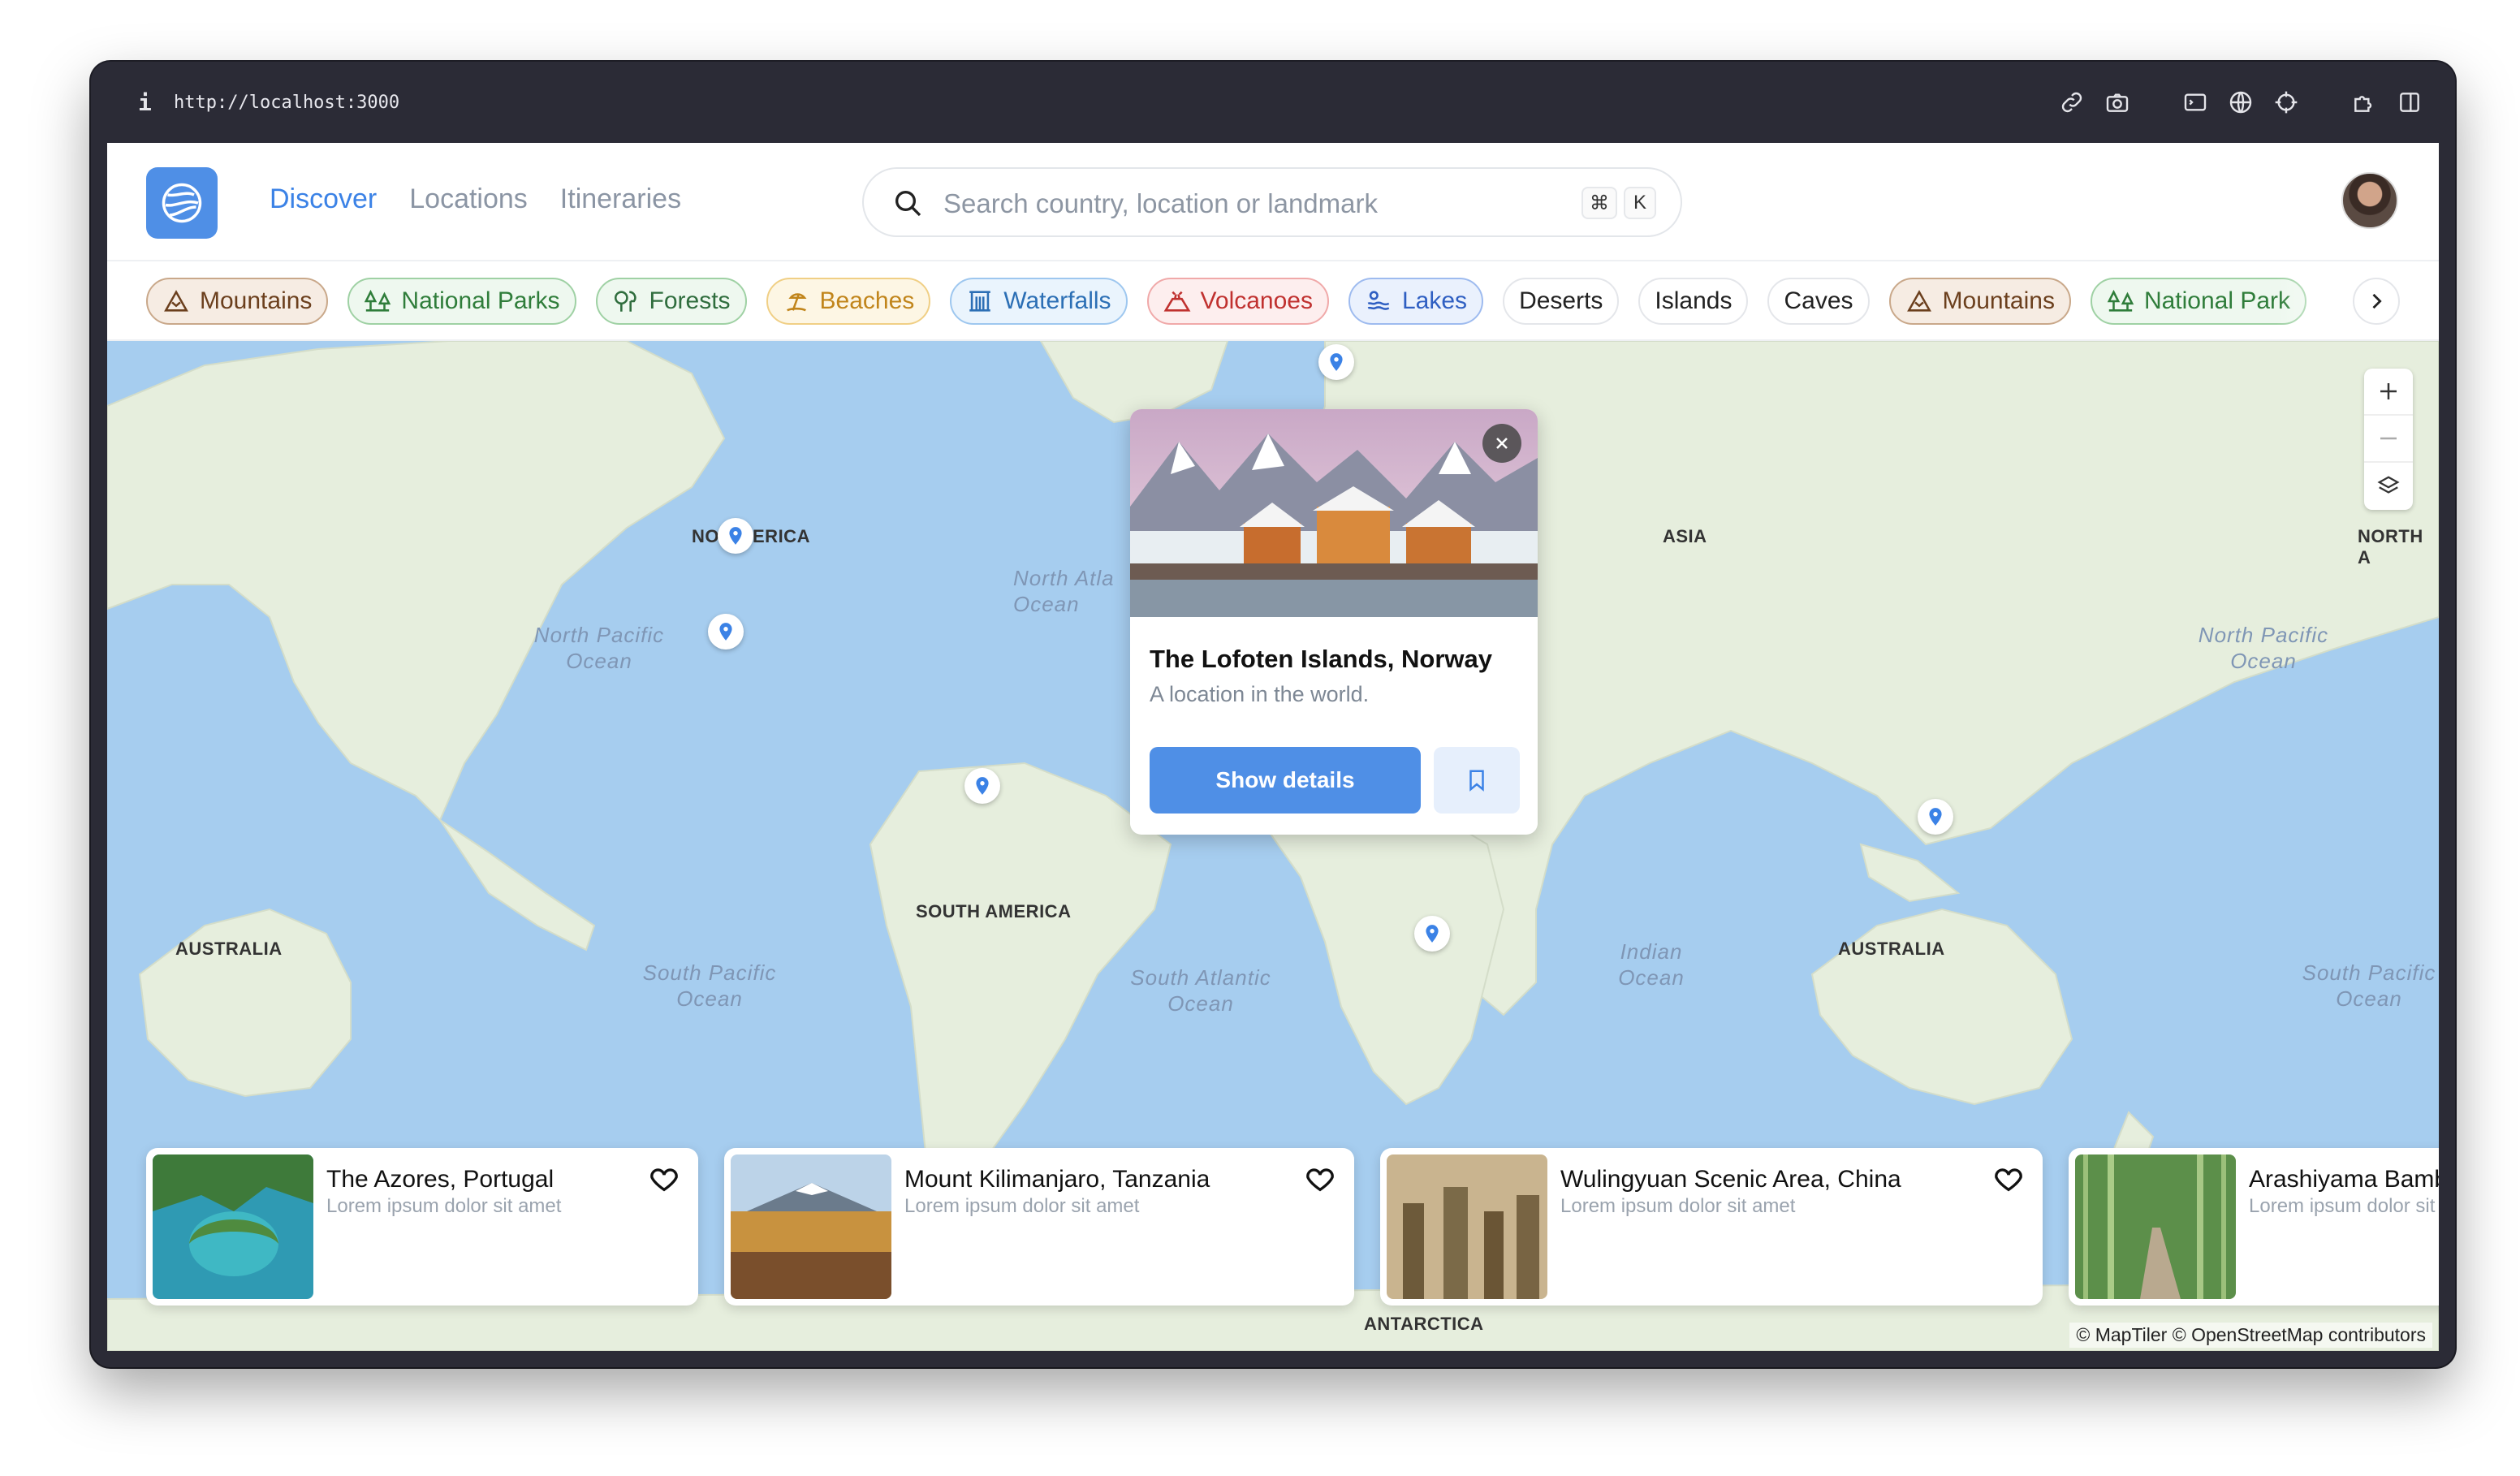  I want to click on map-controls, so click(2388, 440).